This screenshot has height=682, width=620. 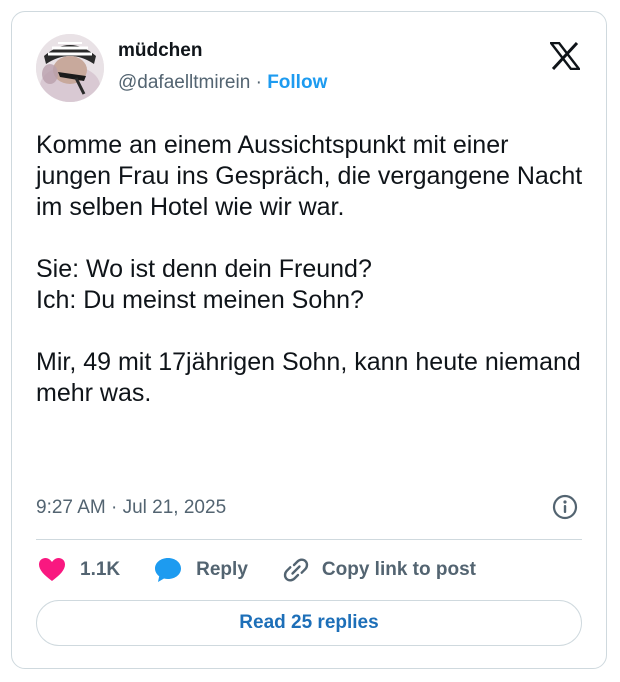 What do you see at coordinates (309, 623) in the screenshot?
I see `read-replies-button: Read 25 replies` at bounding box center [309, 623].